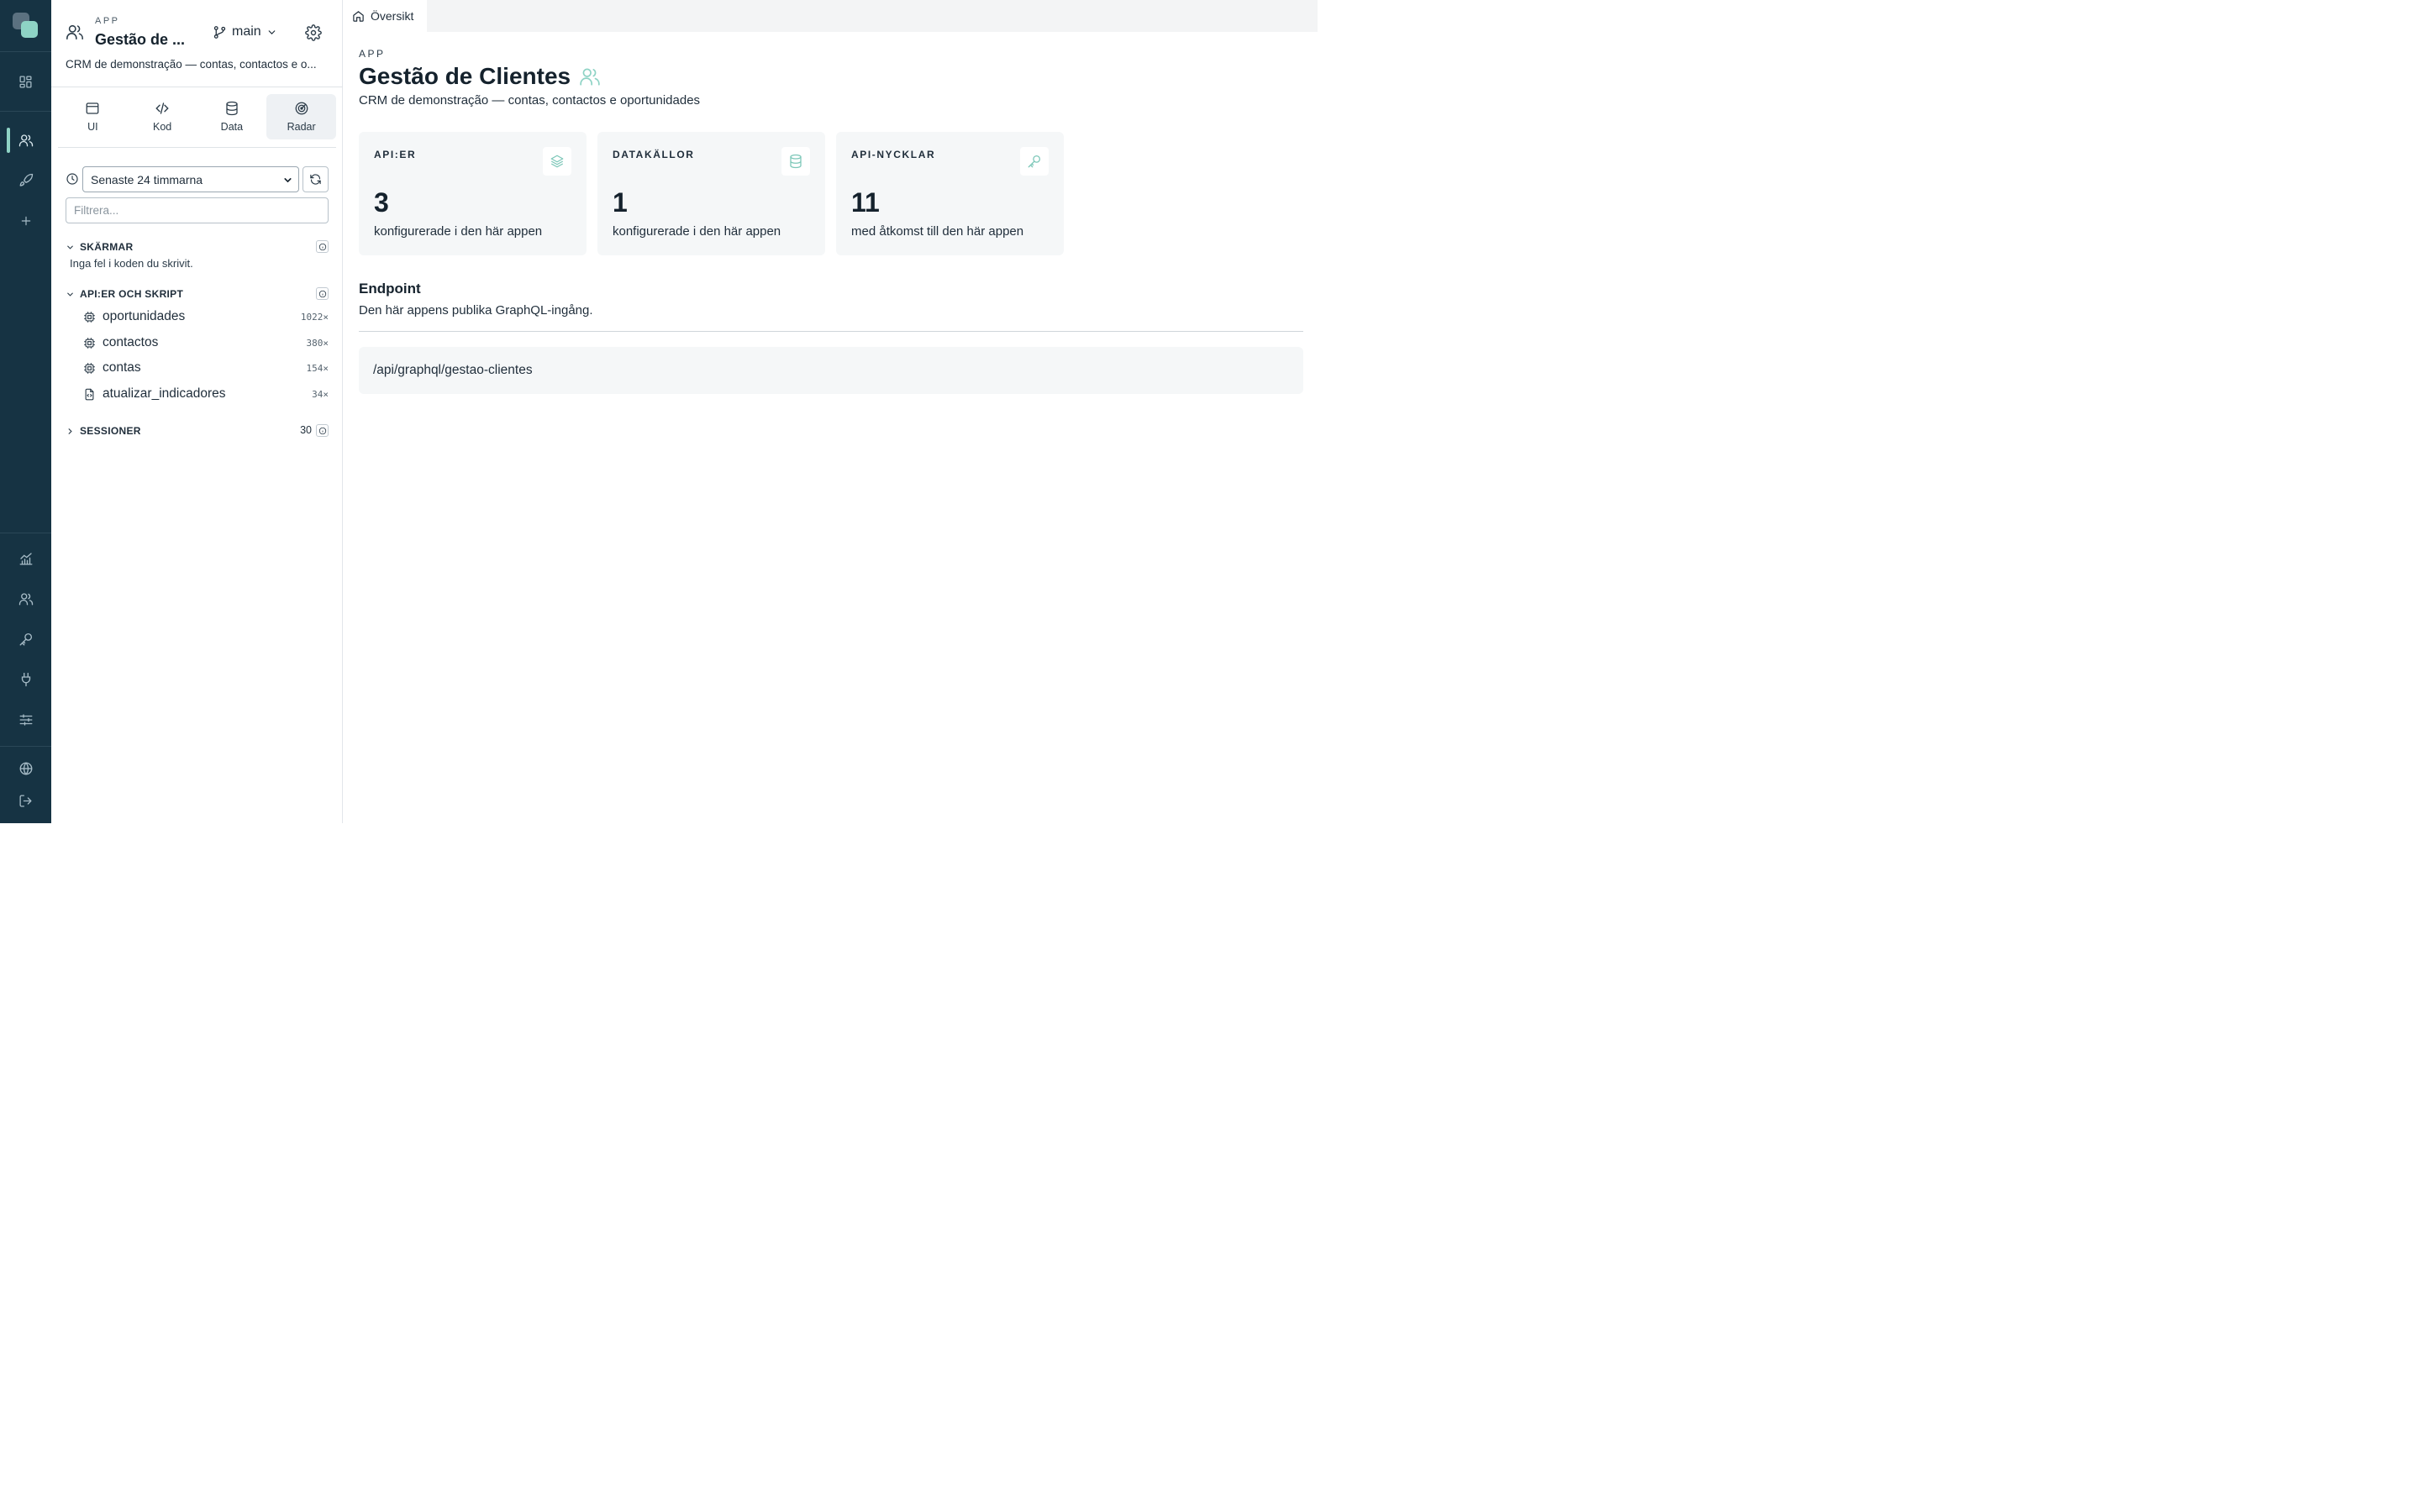 The height and width of the screenshot is (1512, 2420). I want to click on api-call-count: 154×, so click(317, 368).